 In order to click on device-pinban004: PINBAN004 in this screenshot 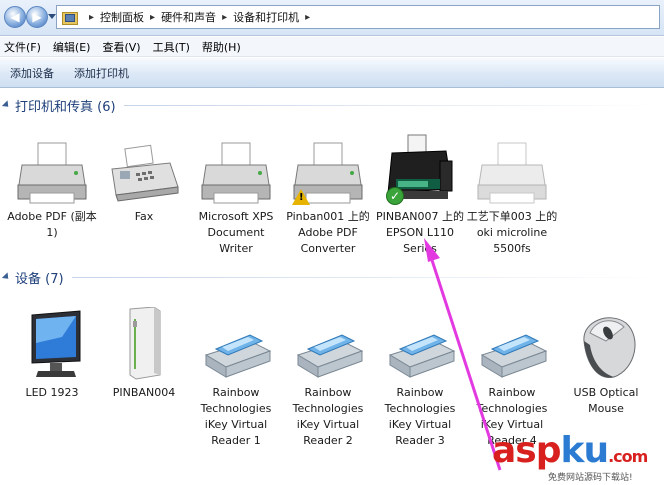, I will do `click(144, 353)`.